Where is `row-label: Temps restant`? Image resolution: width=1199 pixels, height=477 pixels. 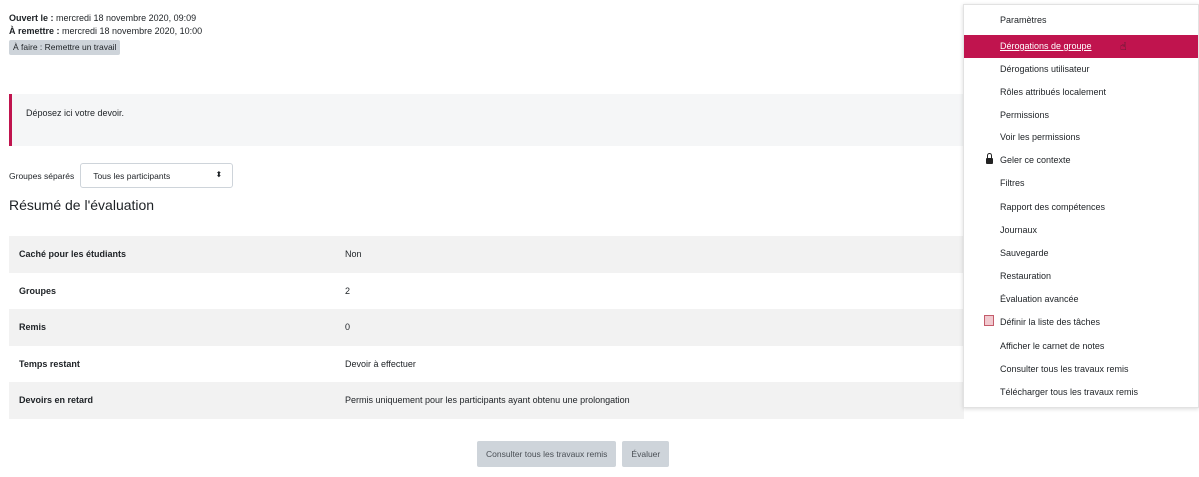
row-label: Temps restant is located at coordinates (49, 363).